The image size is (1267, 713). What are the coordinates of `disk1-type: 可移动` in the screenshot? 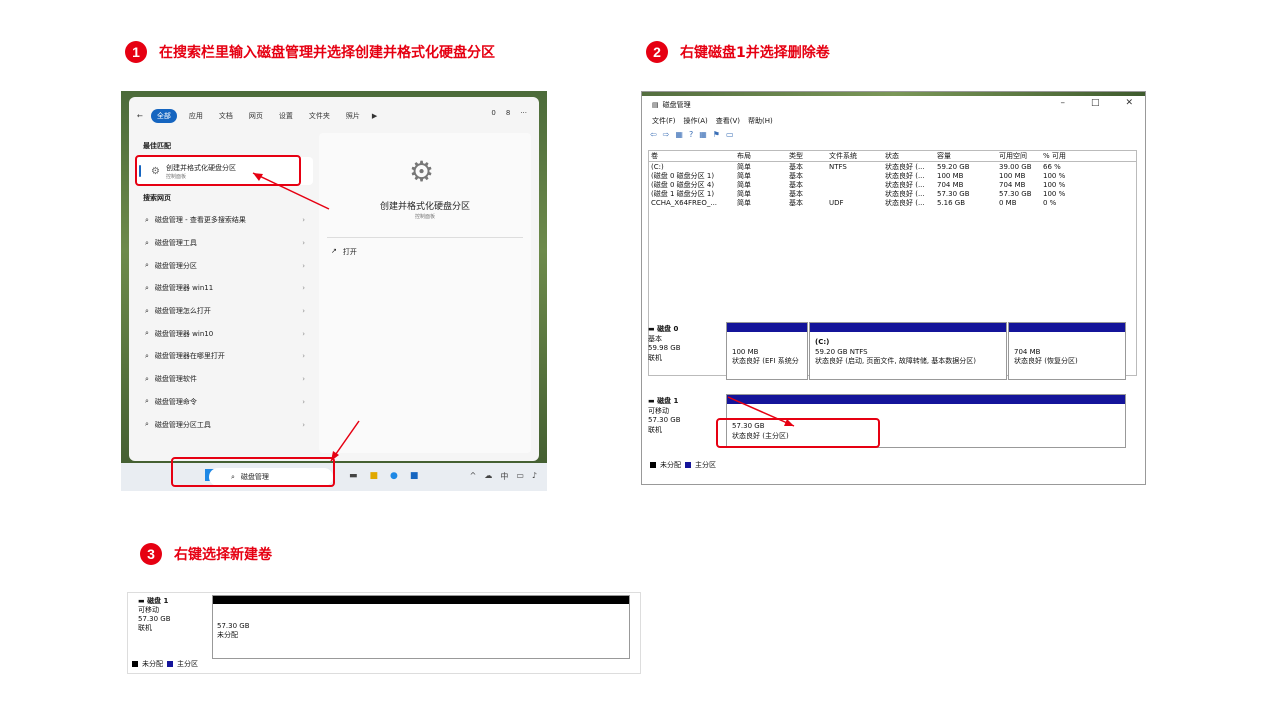 It's located at (148, 610).